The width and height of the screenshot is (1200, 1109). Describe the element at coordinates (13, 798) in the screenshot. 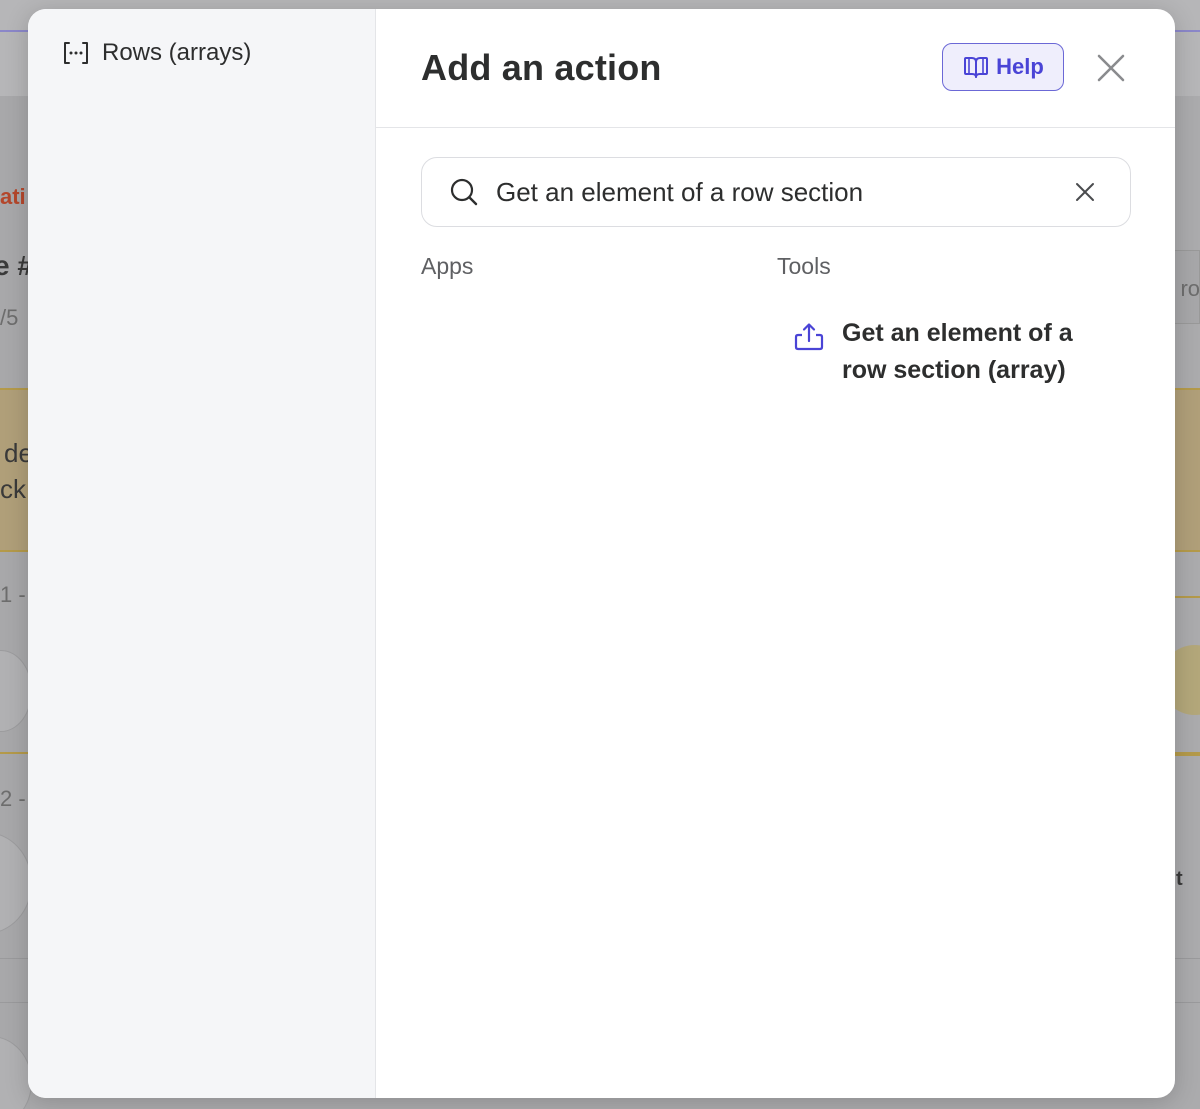

I see `bg-fragment: 2 -` at that location.